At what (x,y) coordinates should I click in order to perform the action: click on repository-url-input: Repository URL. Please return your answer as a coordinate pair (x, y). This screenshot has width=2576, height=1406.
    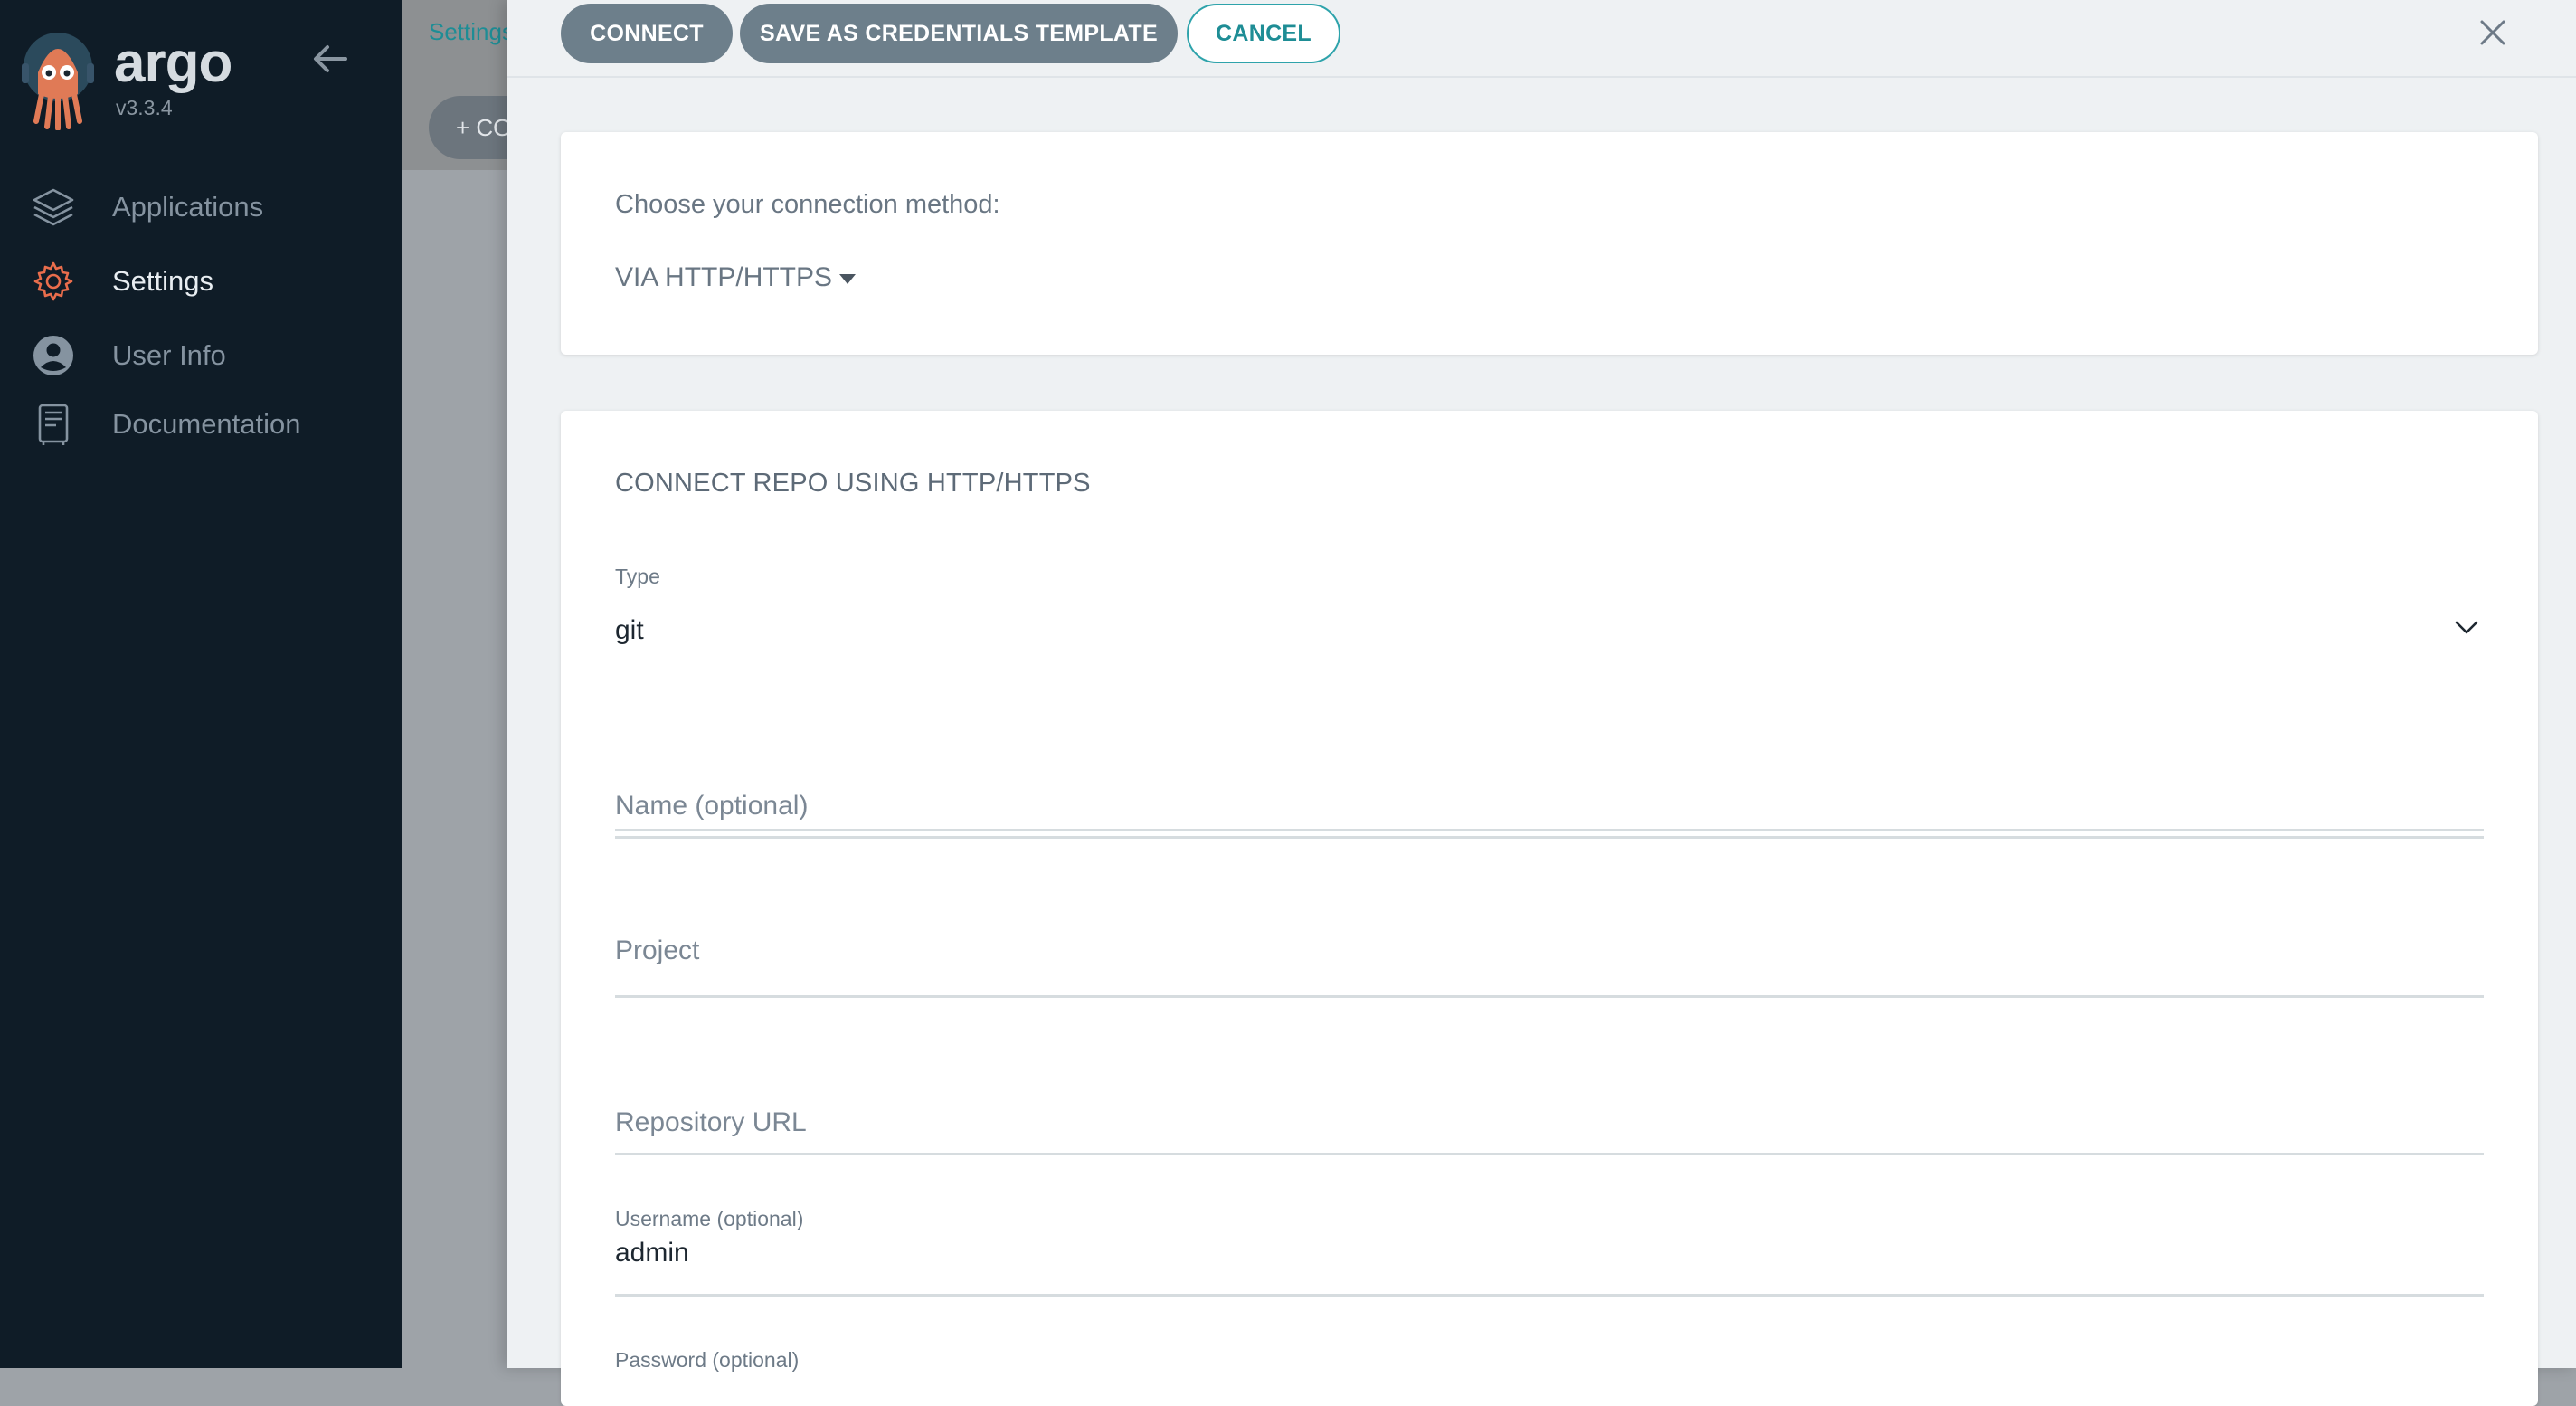
    Looking at the image, I should click on (1550, 1153).